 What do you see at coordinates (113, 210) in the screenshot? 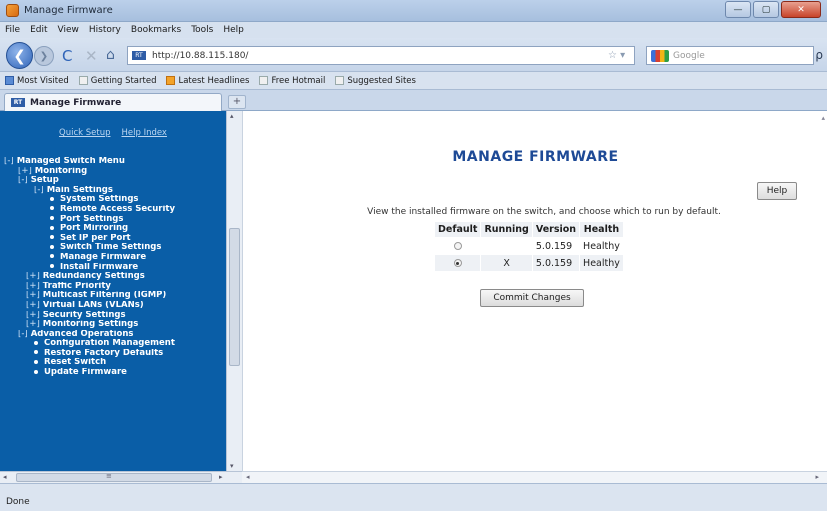
I see `nav-item: Remote Access Security` at bounding box center [113, 210].